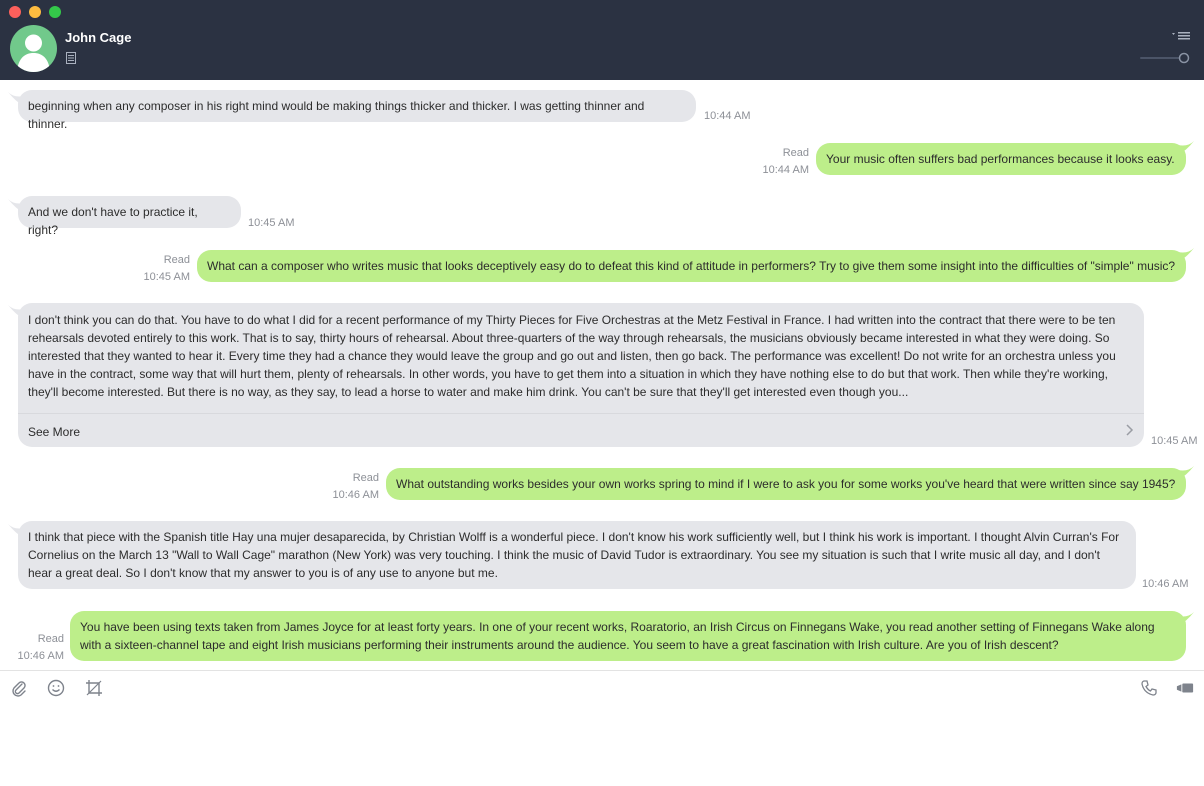 Image resolution: width=1204 pixels, height=786 pixels. Describe the element at coordinates (581, 430) in the screenshot. I see `see-more-button: See More` at that location.